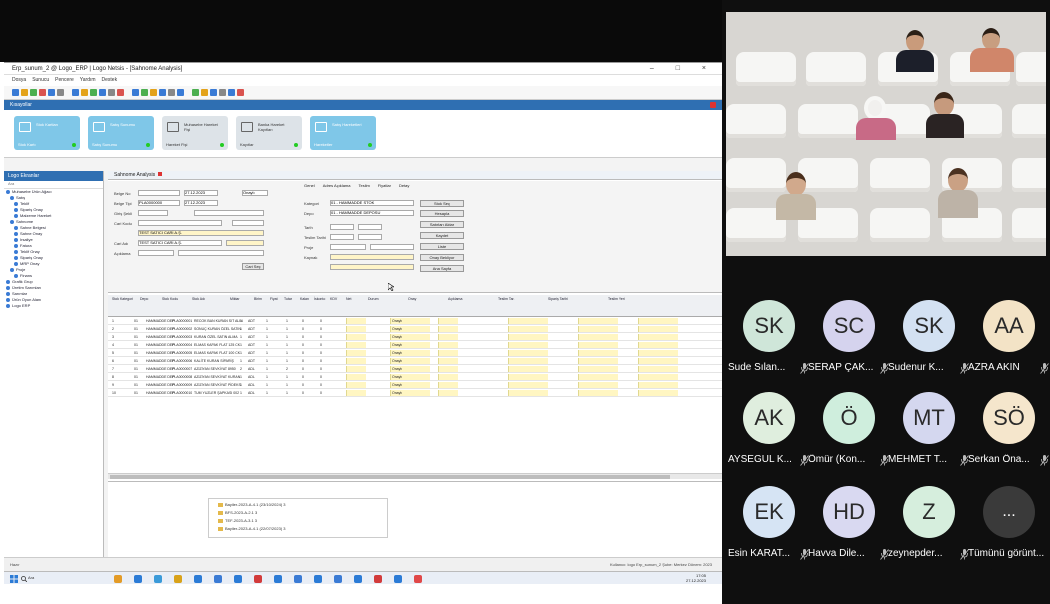 The height and width of the screenshot is (604, 1050). What do you see at coordinates (404, 185) in the screenshot?
I see `form-subtab: Detay` at bounding box center [404, 185].